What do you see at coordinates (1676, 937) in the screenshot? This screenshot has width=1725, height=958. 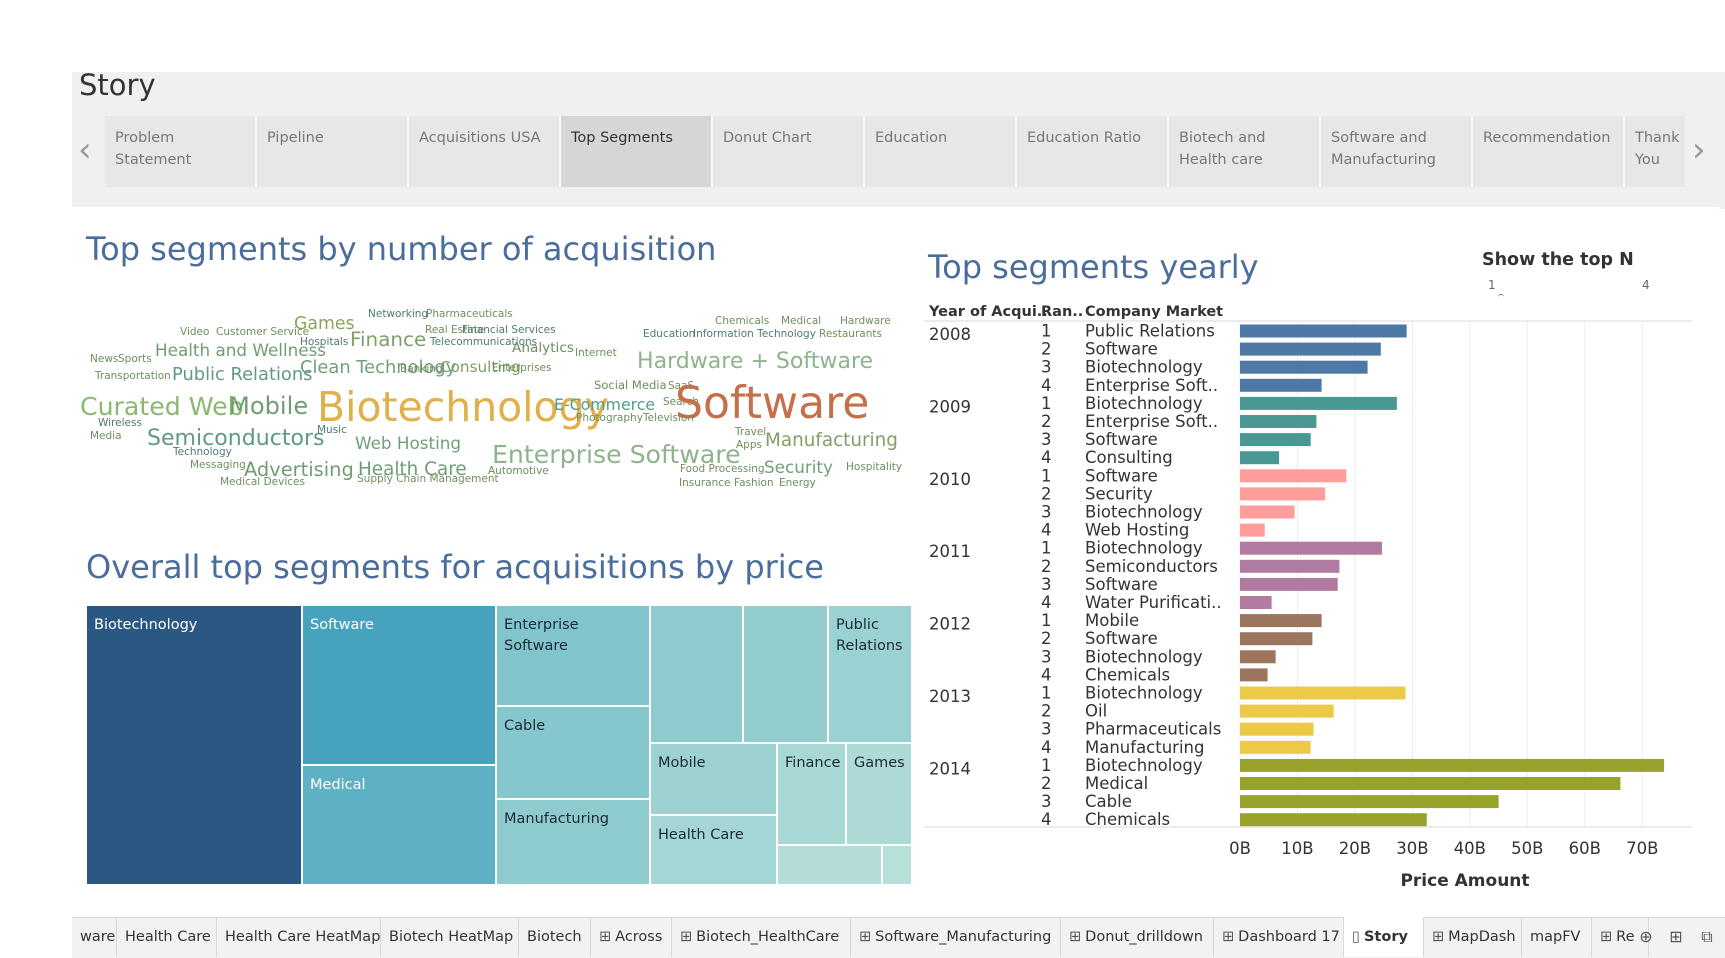 I see `new-dashboard-icon: ⊞` at bounding box center [1676, 937].